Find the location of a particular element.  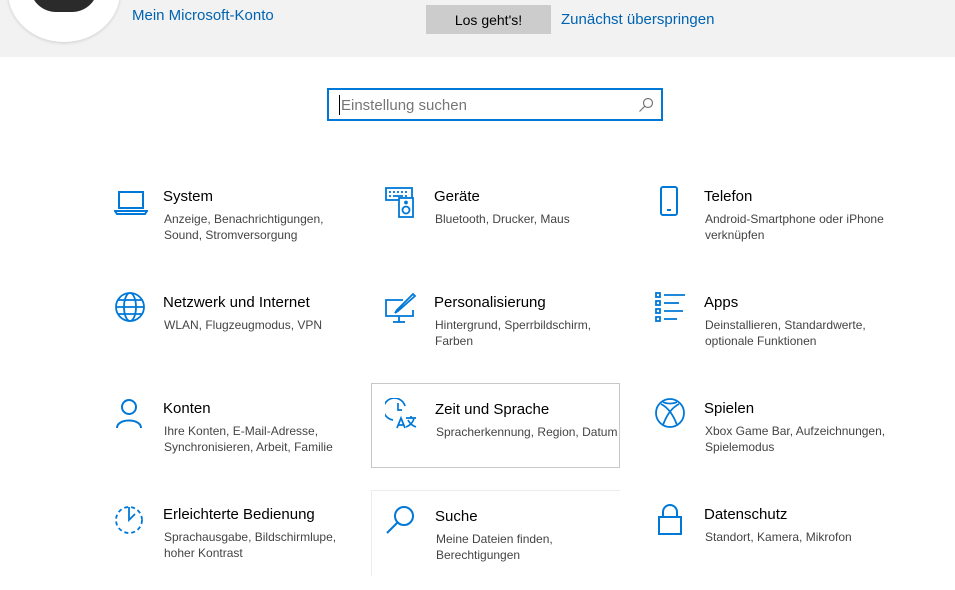

category-description: Spracherkennung, Region, Datum is located at coordinates (527, 432).